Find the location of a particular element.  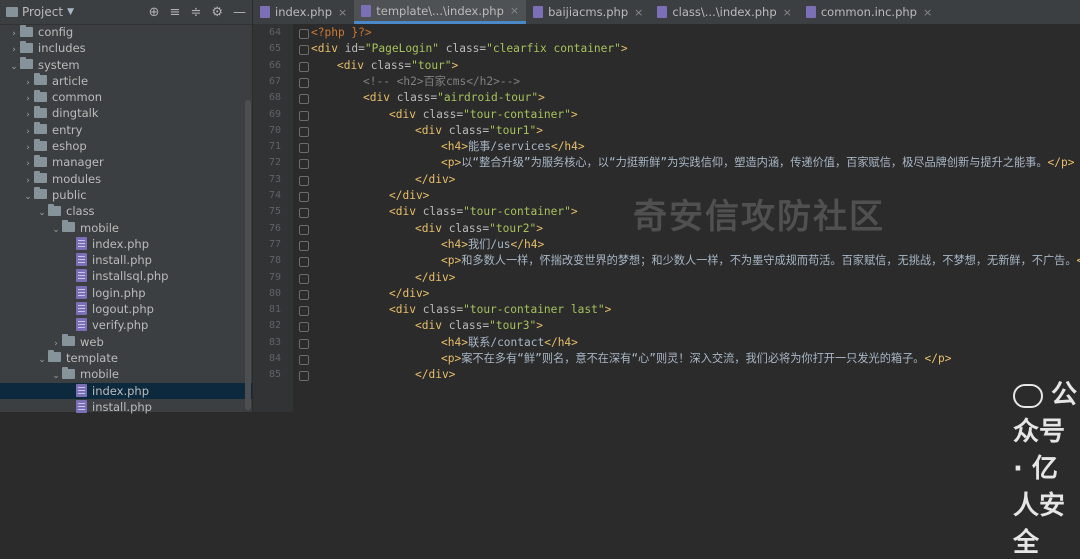

code-line: 67 <!-- <h2>百家cms</h2>--> is located at coordinates (666, 82).